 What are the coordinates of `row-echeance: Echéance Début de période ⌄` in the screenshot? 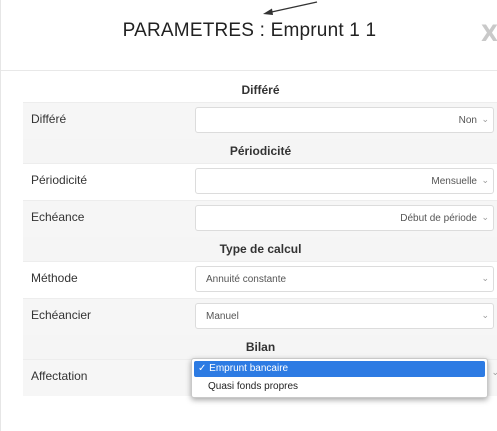 It's located at (260, 218).